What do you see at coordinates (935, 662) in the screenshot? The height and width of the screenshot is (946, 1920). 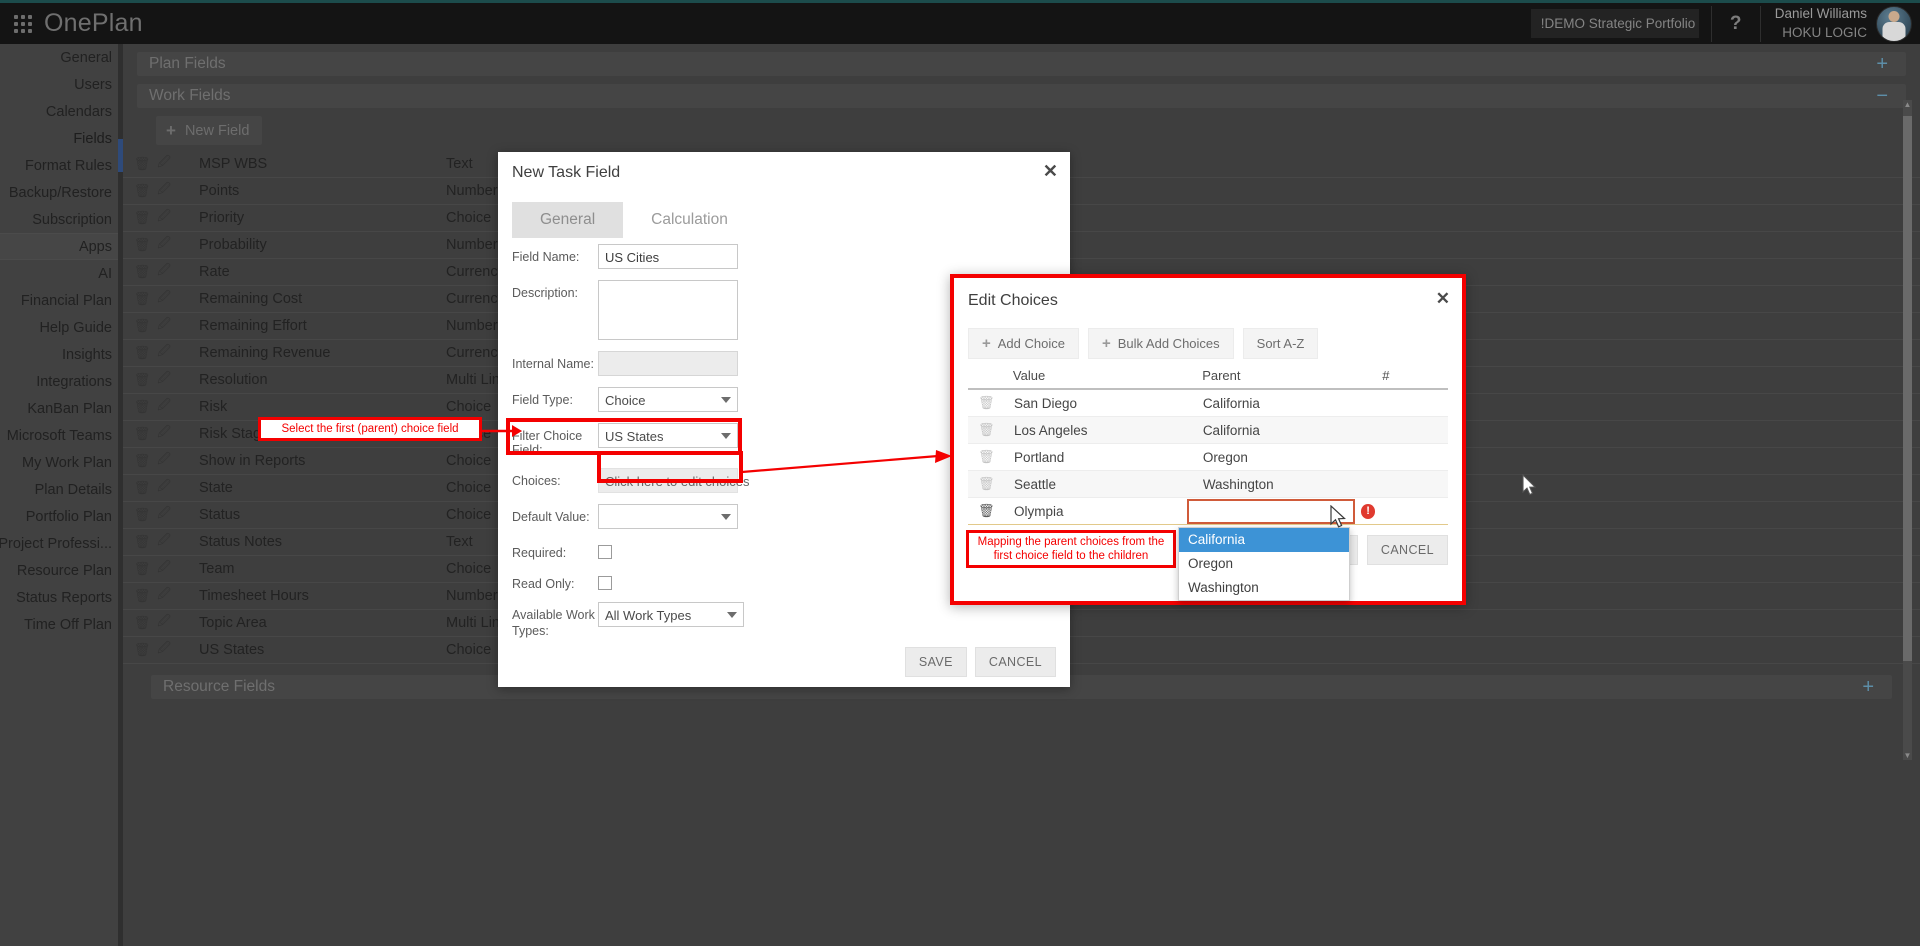 I see `save-button: SAVE` at bounding box center [935, 662].